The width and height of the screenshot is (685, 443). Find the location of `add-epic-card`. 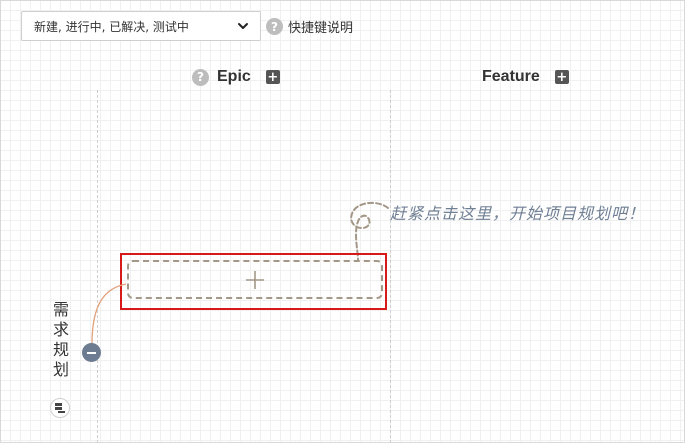

add-epic-card is located at coordinates (255, 279).